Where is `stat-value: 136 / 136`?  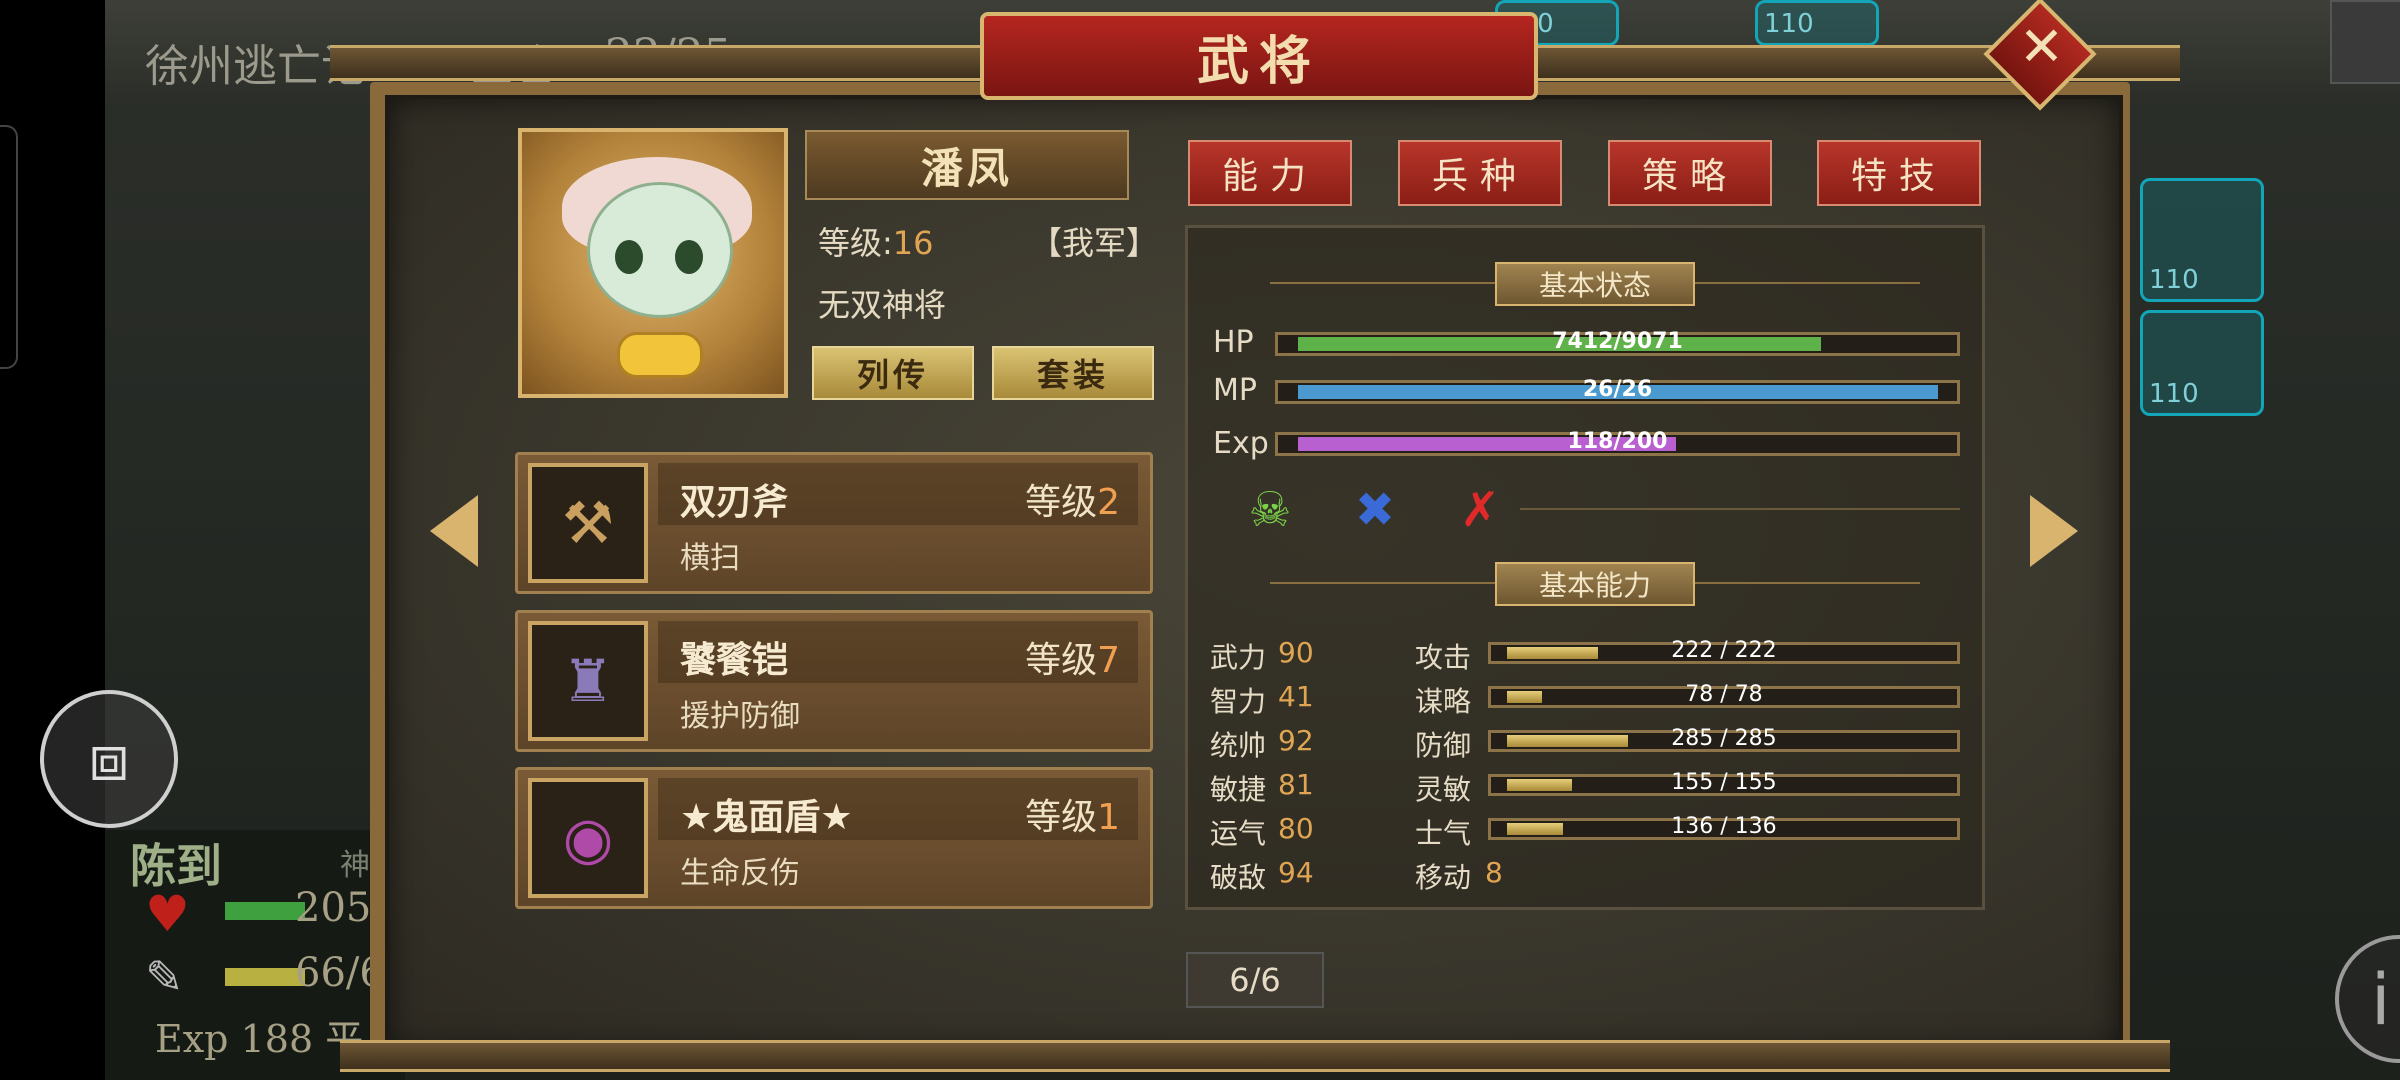
stat-value: 136 / 136 is located at coordinates (1724, 826).